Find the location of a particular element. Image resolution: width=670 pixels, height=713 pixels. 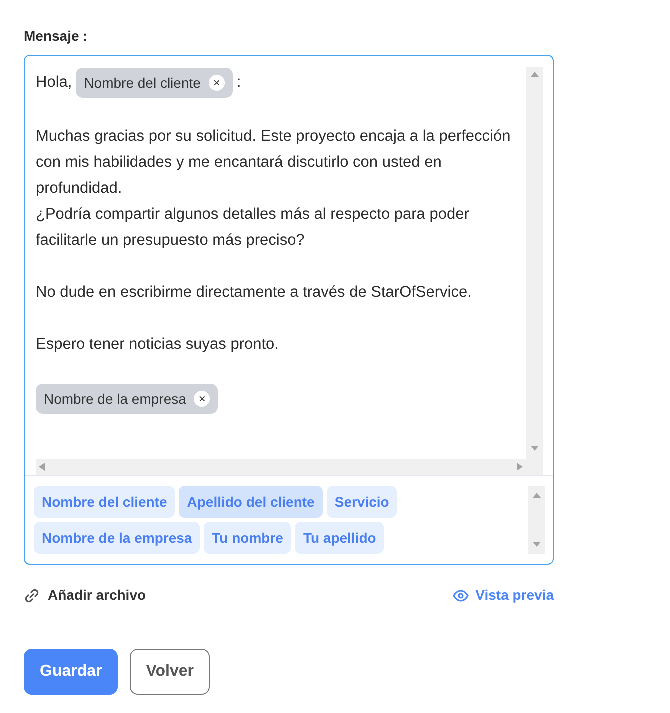

variable-tag: Apellido del cliente is located at coordinates (251, 502).